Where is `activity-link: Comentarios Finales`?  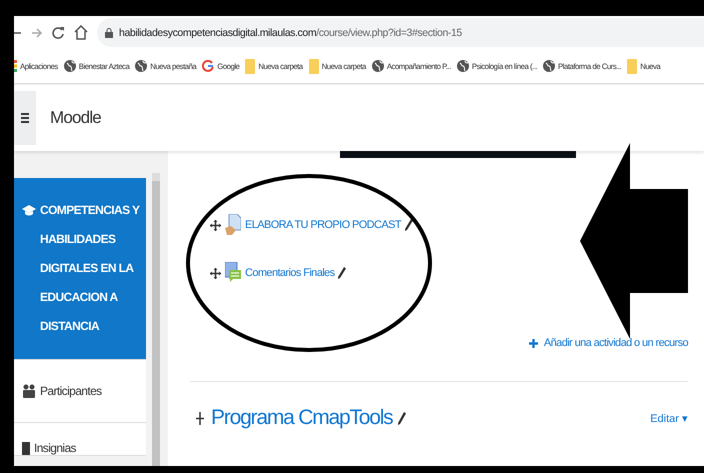
activity-link: Comentarios Finales is located at coordinates (289, 273).